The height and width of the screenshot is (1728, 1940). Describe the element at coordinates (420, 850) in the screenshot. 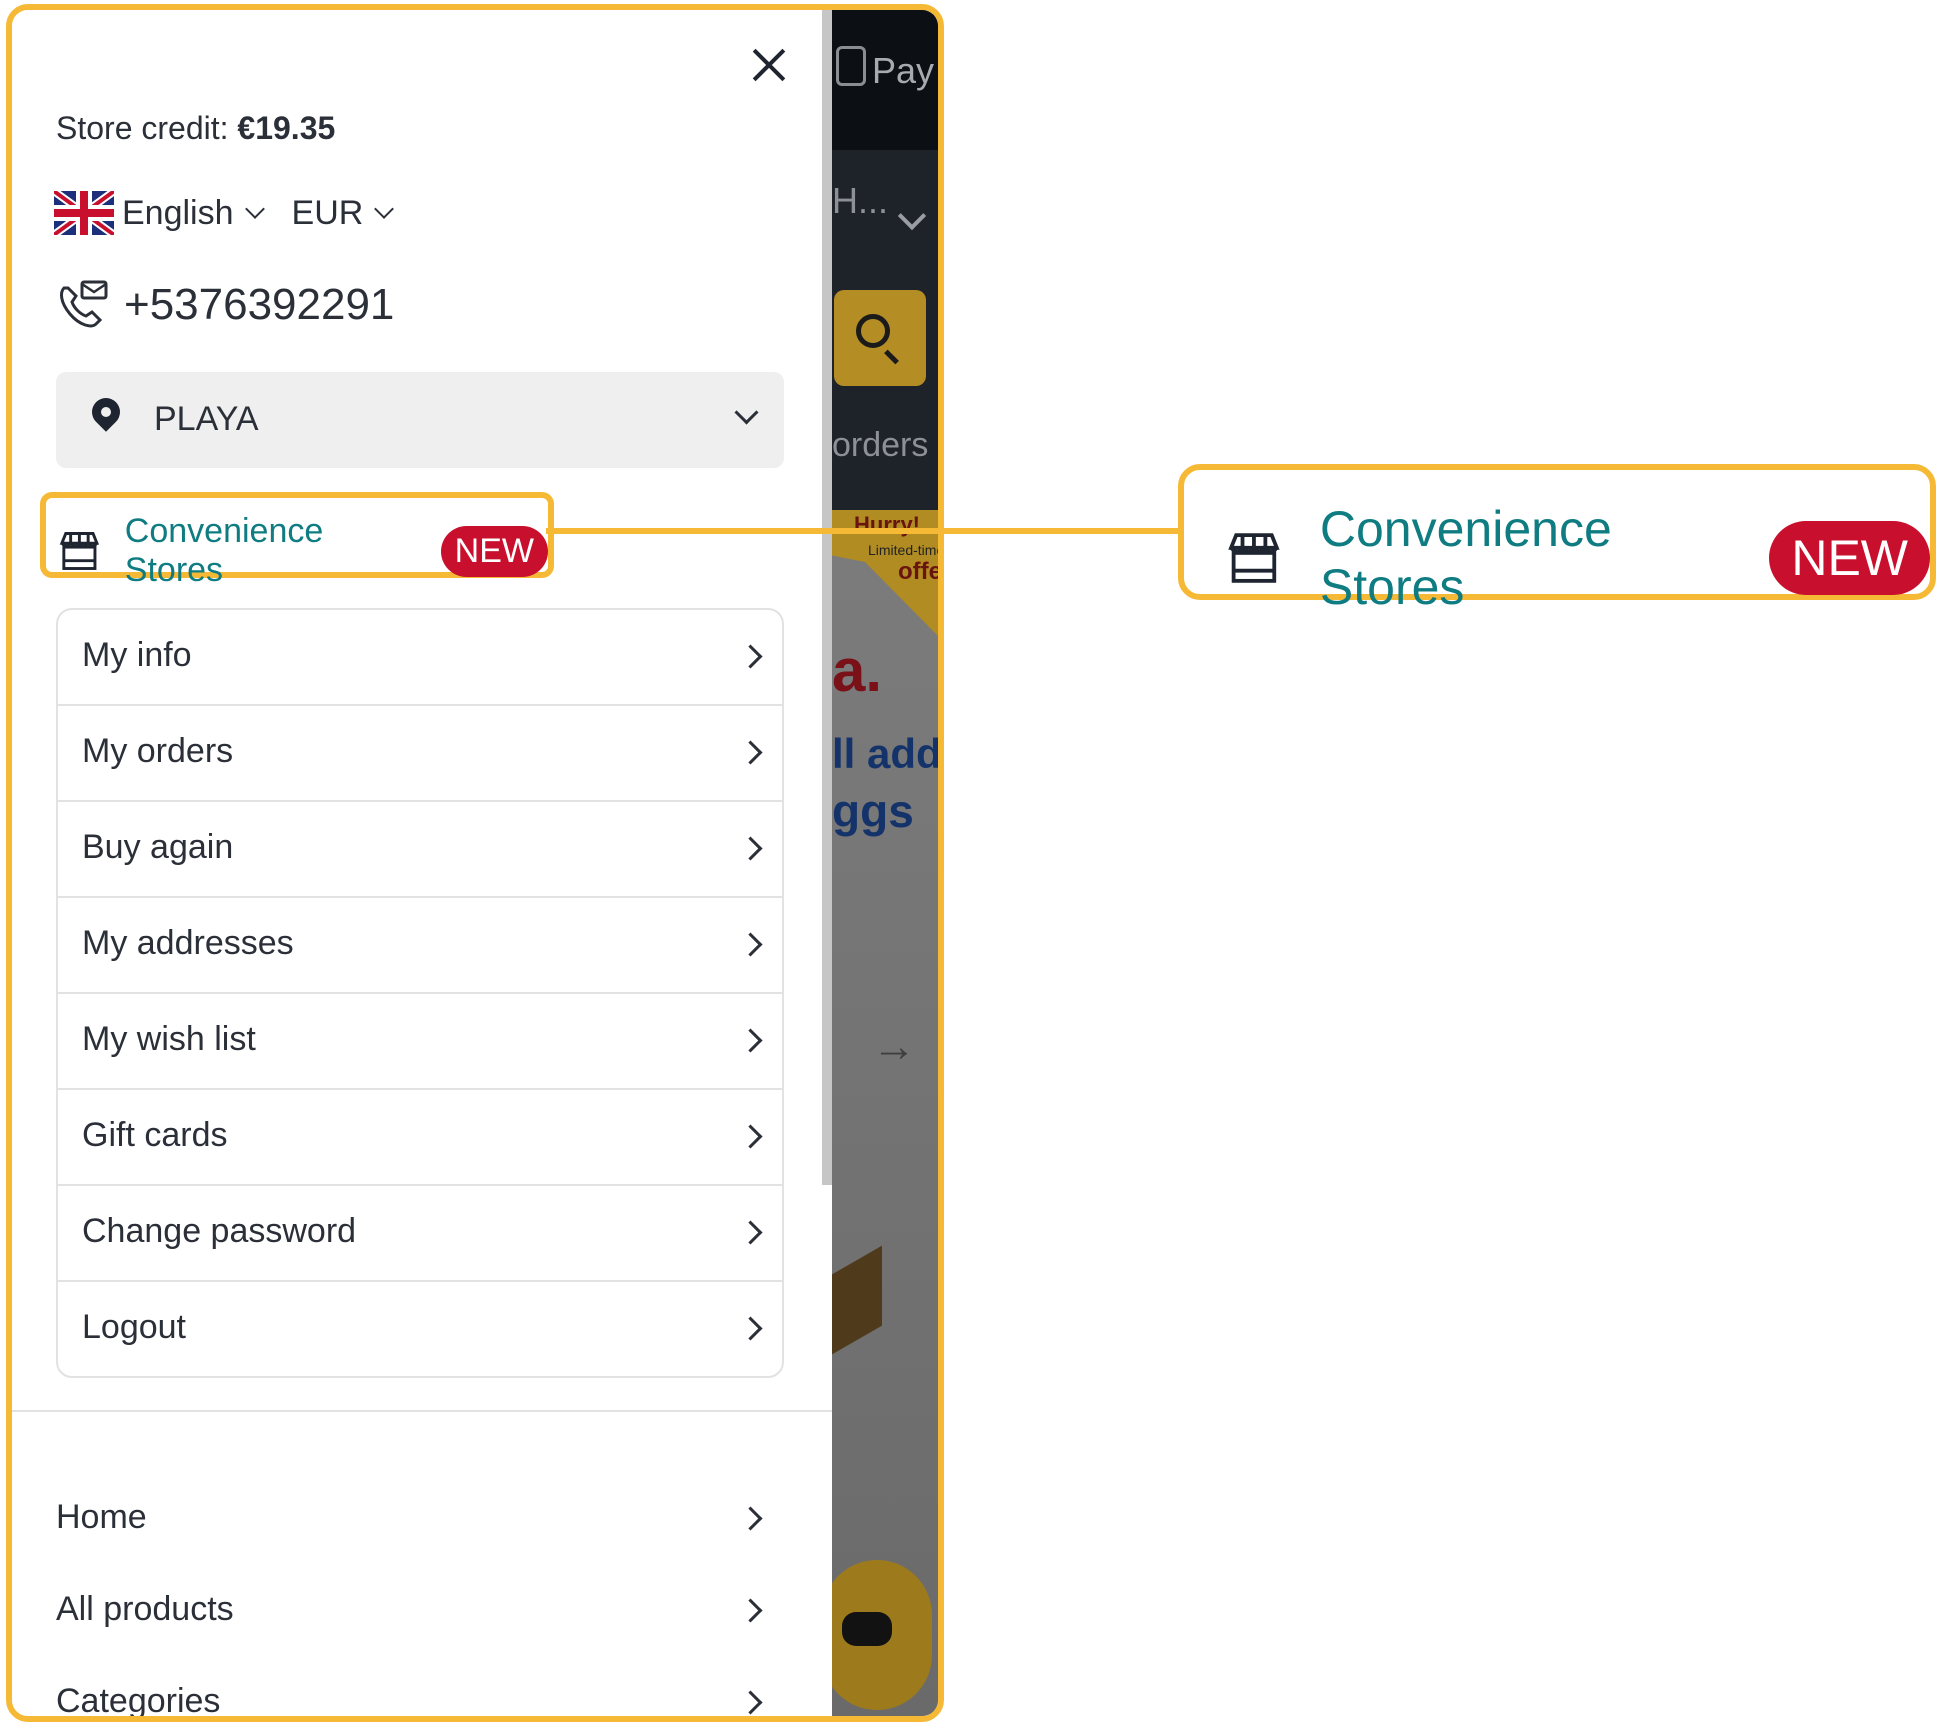

I see `menu-item-buy-again: Buy again` at that location.